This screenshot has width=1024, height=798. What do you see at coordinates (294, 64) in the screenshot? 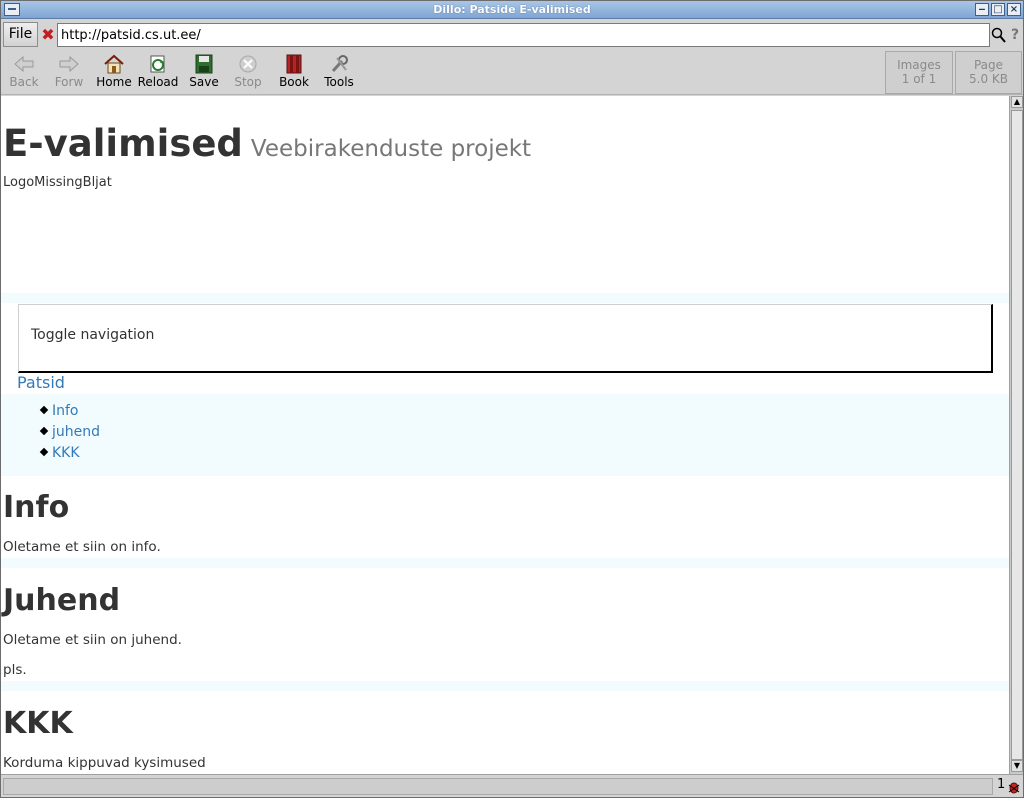
I see `book-icon` at bounding box center [294, 64].